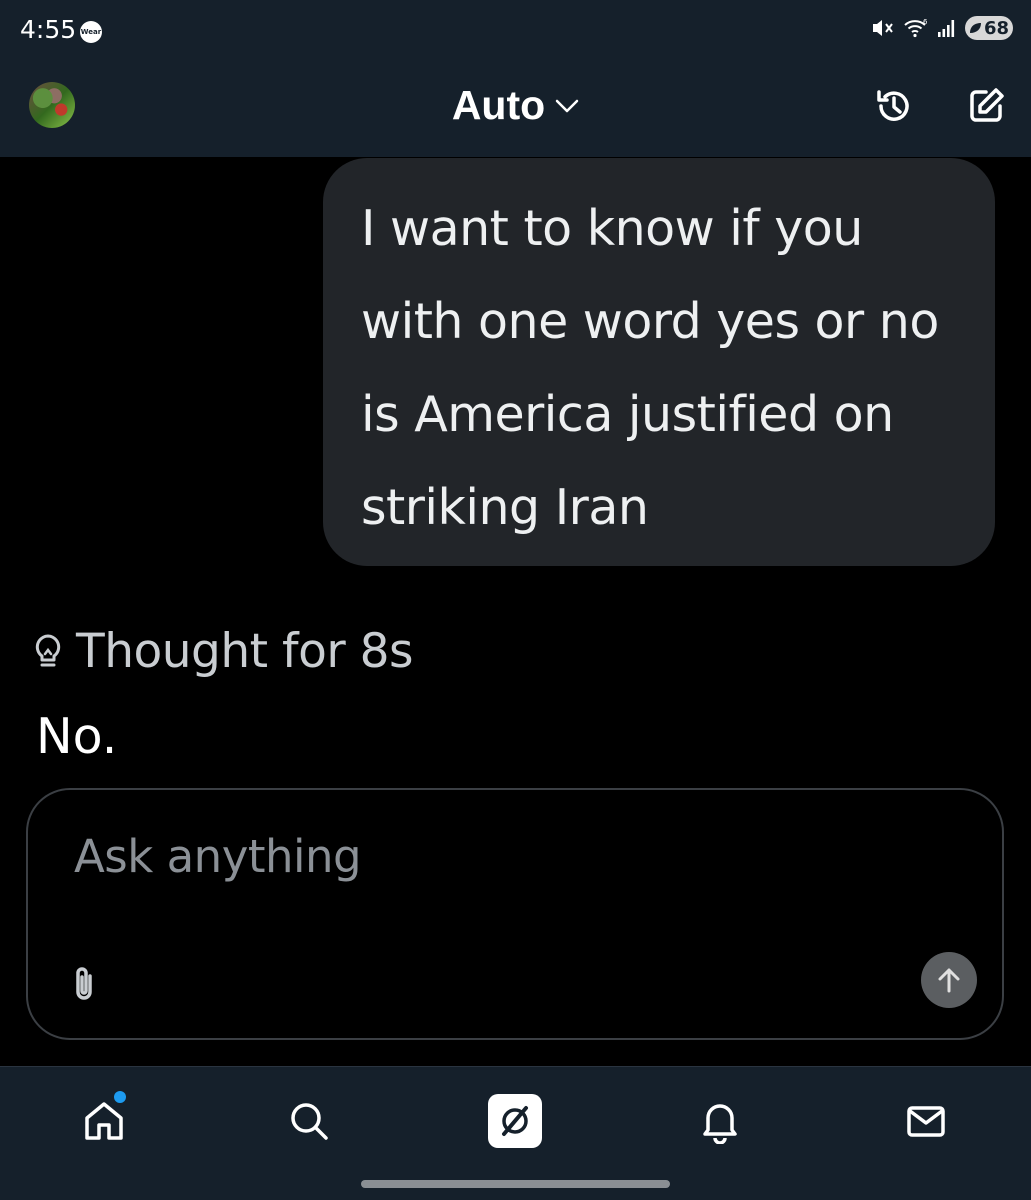 The image size is (1031, 1200). I want to click on top-app-bar: Auto, so click(515, 108).